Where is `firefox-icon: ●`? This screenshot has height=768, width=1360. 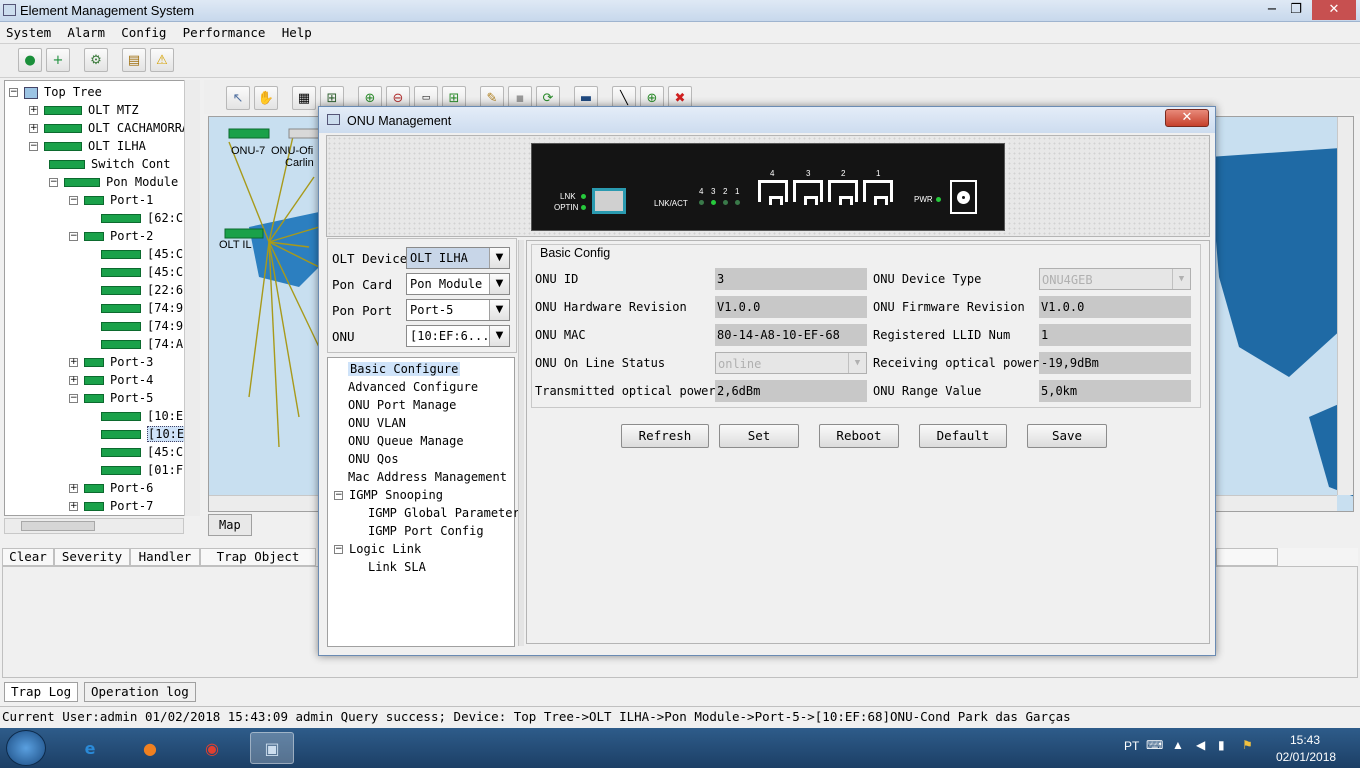
firefox-icon: ● is located at coordinates (150, 748).